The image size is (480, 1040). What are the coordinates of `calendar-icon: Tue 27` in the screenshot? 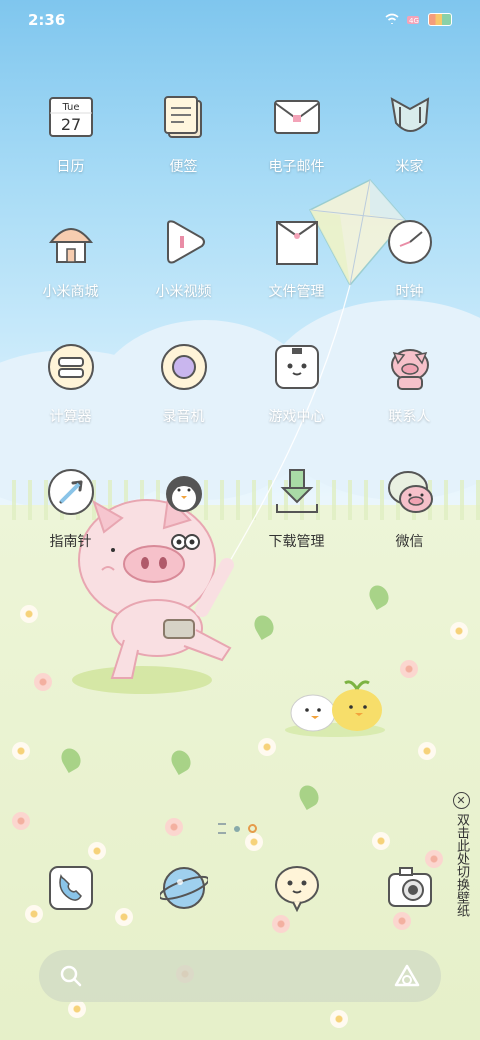 It's located at (71, 117).